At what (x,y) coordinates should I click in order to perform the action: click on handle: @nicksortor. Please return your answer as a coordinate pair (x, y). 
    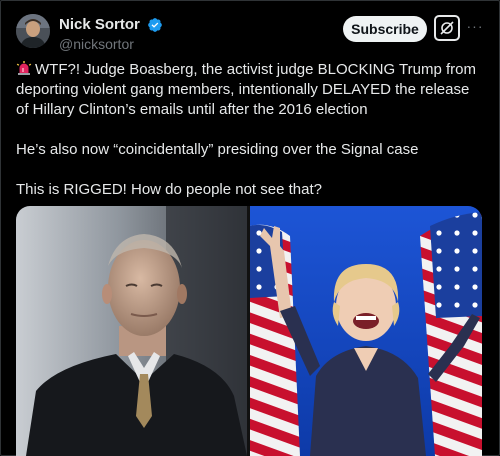
    Looking at the image, I should click on (111, 44).